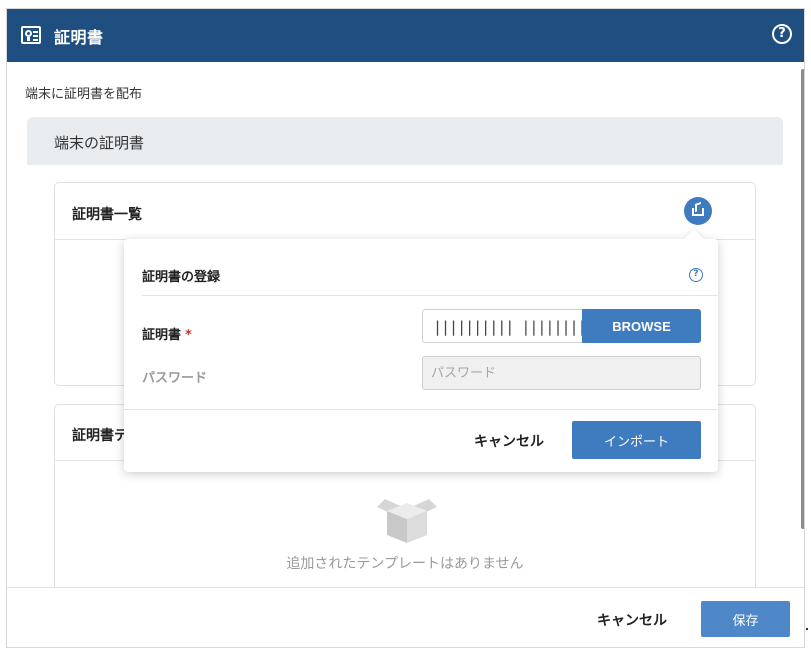 The image size is (811, 653). What do you see at coordinates (698, 211) in the screenshot?
I see `import-certificate-button` at bounding box center [698, 211].